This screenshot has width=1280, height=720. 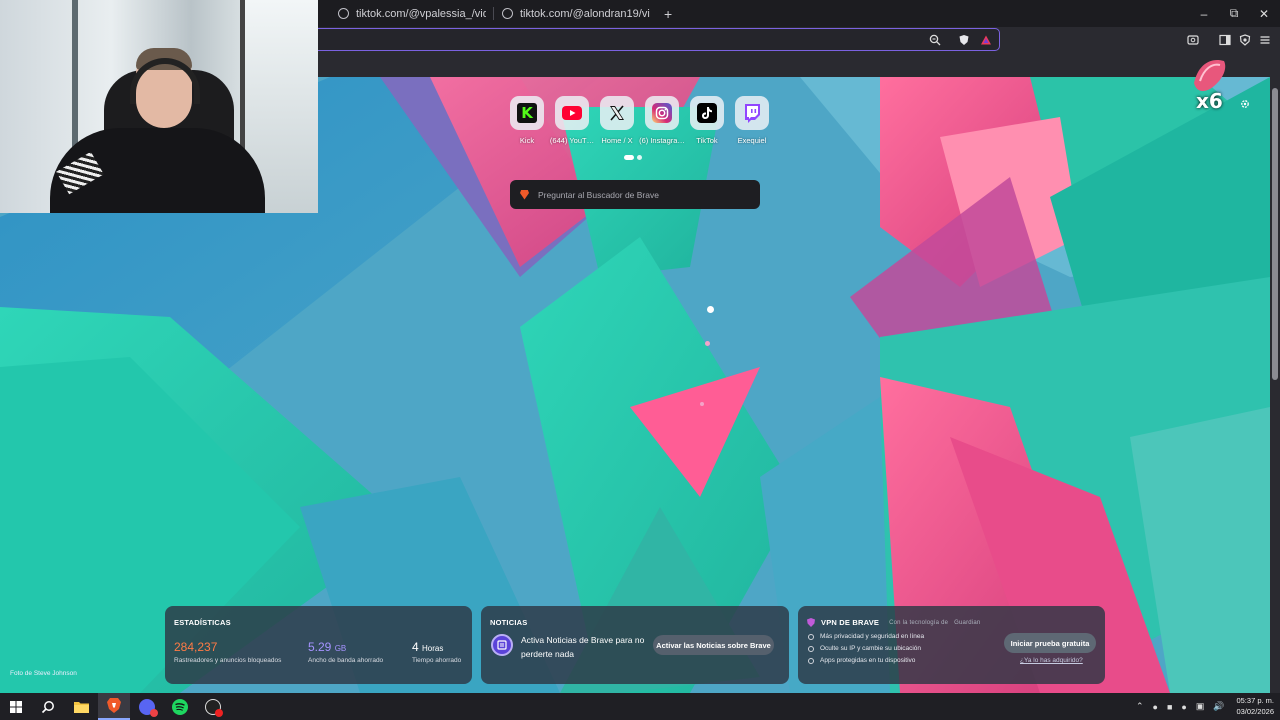 I want to click on vpn-feature-text: Apps protegidas en tu dispositivo, so click(x=868, y=660).